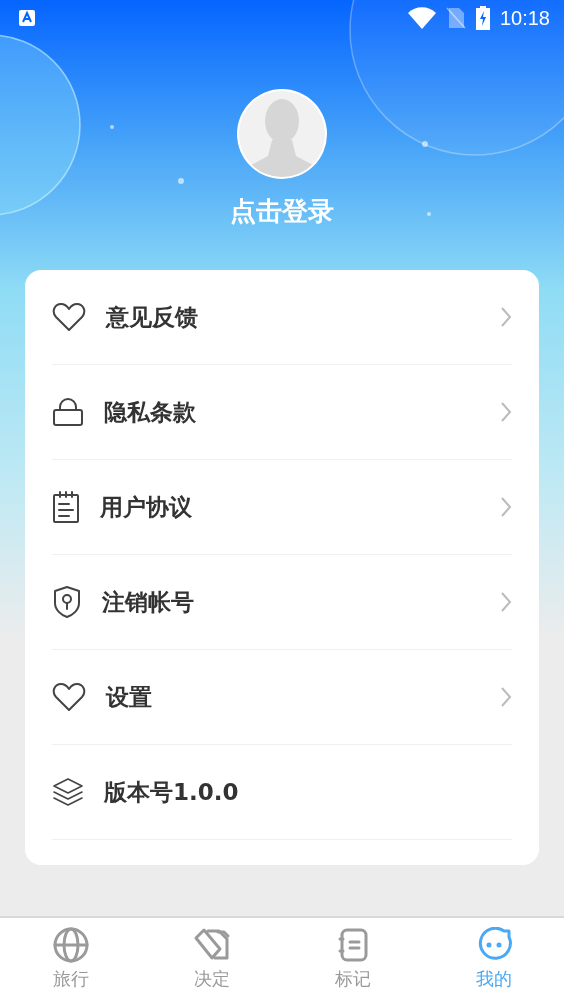  Describe the element at coordinates (290, 507) in the screenshot. I see `menu-item: 用户协议` at that location.